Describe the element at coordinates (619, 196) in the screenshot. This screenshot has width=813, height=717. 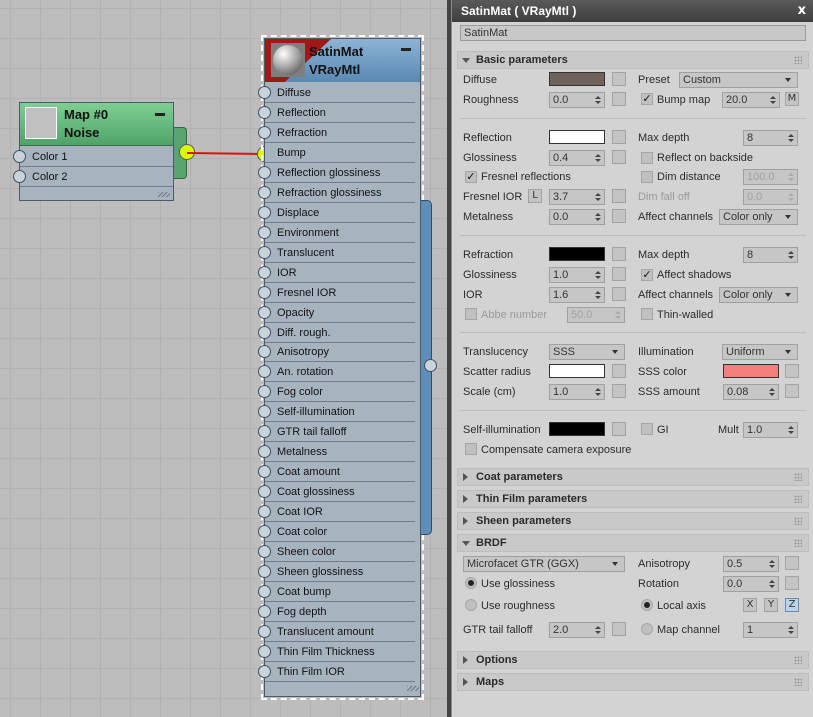
I see `fresnel-ior-map-button` at that location.